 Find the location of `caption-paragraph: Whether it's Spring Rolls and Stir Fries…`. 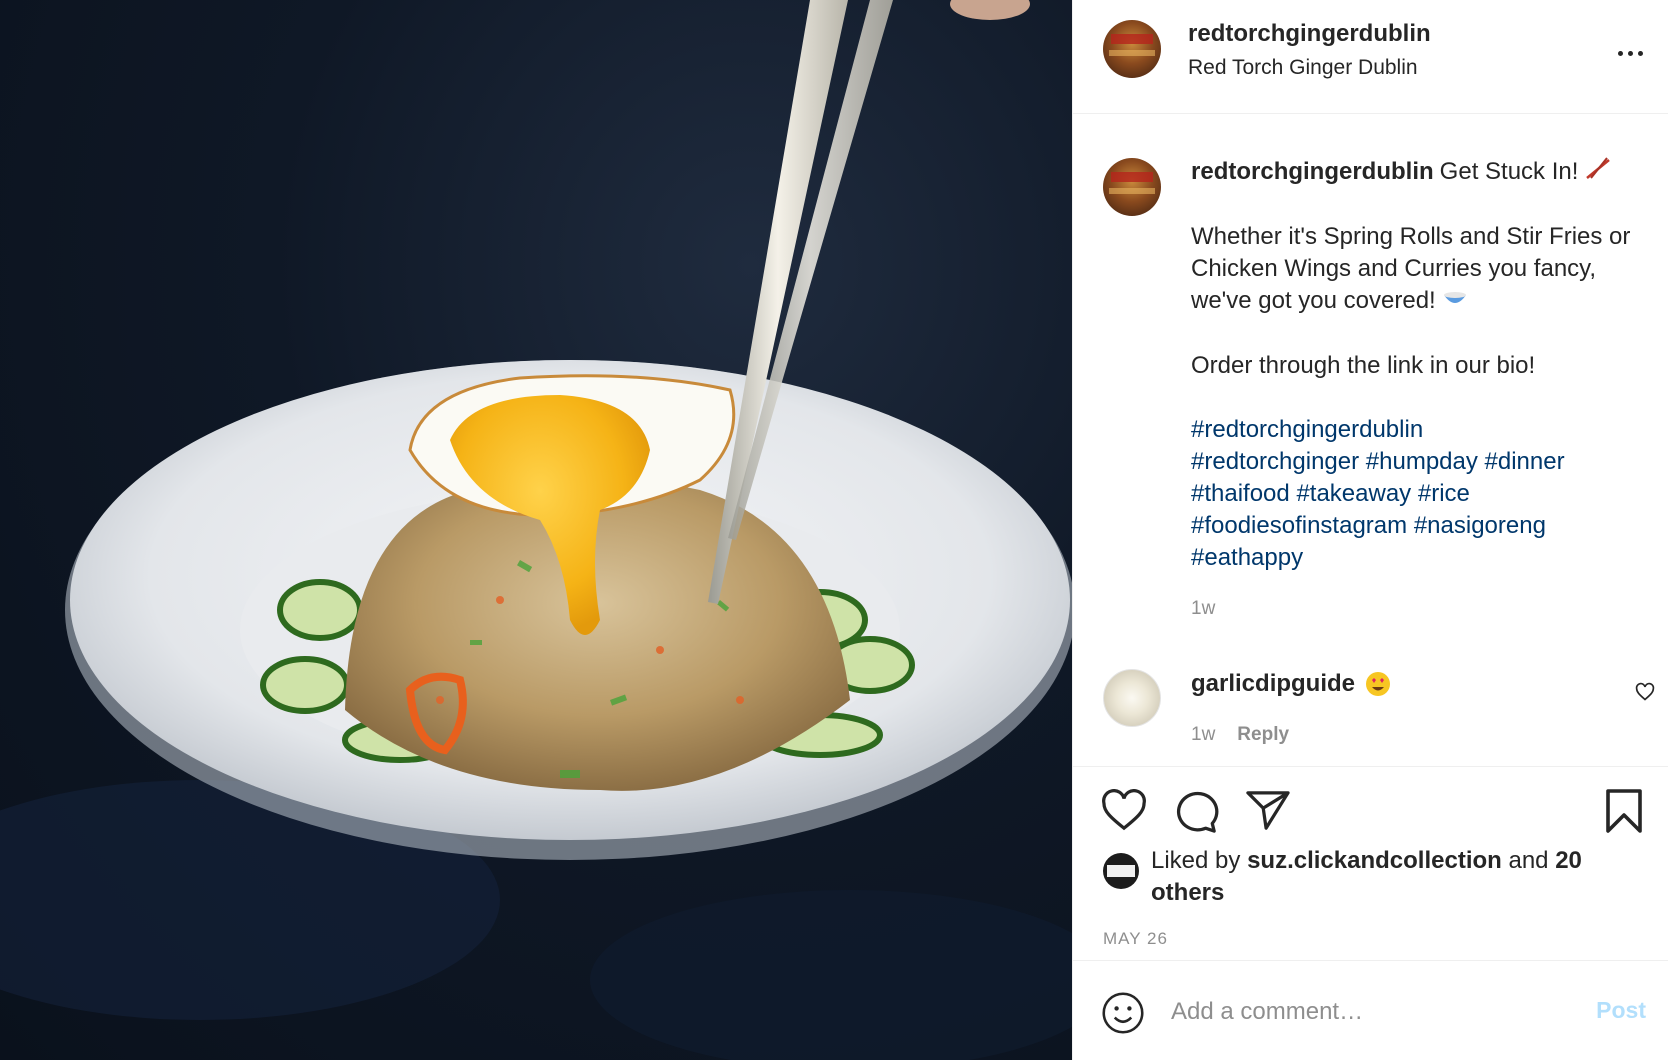

caption-paragraph: Whether it's Spring Rolls and Stir Fries… is located at coordinates (1421, 269).